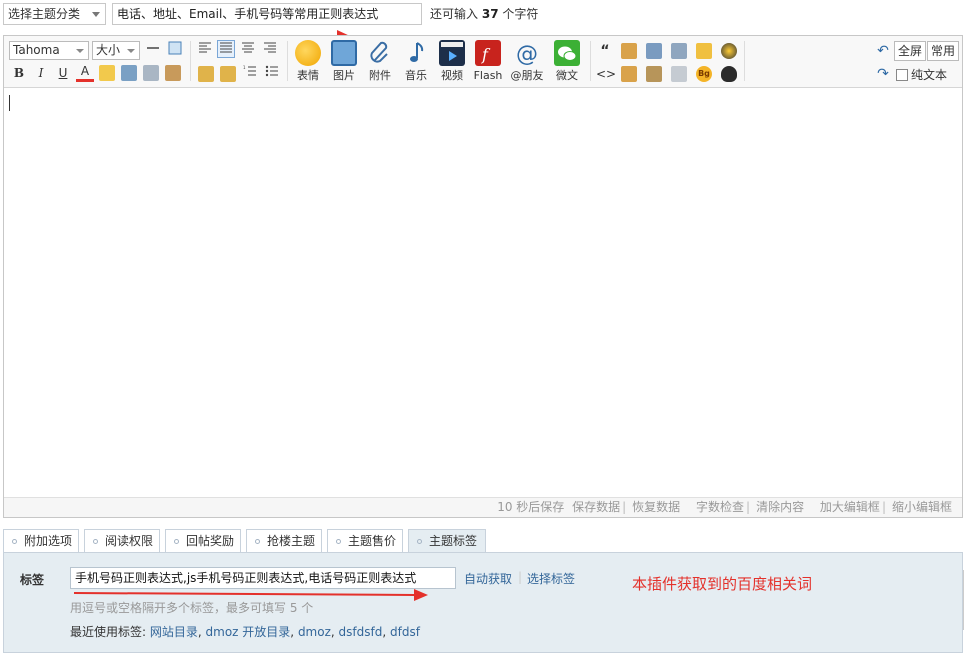 The image size is (967, 658). What do you see at coordinates (314, 632) in the screenshot?
I see `recent-tag-link: dmoz` at bounding box center [314, 632].